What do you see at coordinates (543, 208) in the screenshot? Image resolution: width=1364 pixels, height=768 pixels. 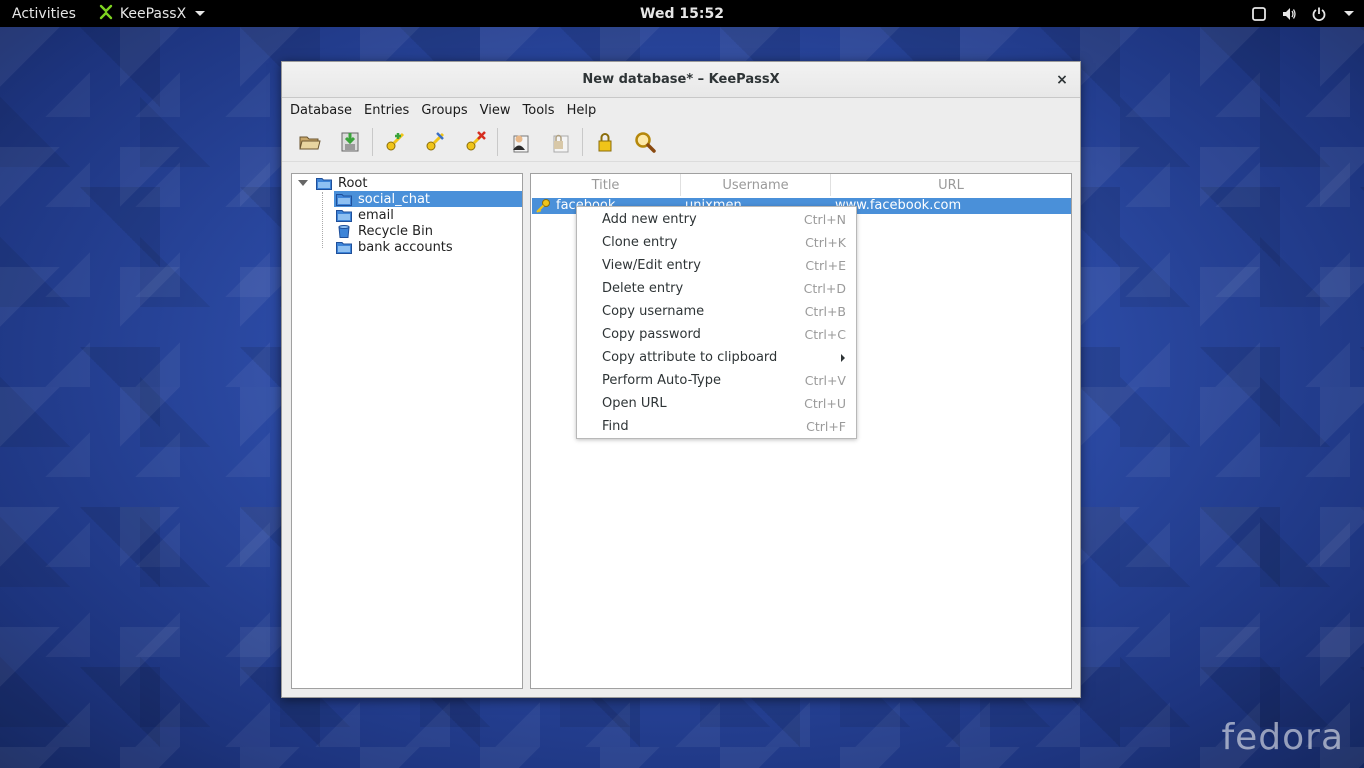 I see `entry-key-icon` at bounding box center [543, 208].